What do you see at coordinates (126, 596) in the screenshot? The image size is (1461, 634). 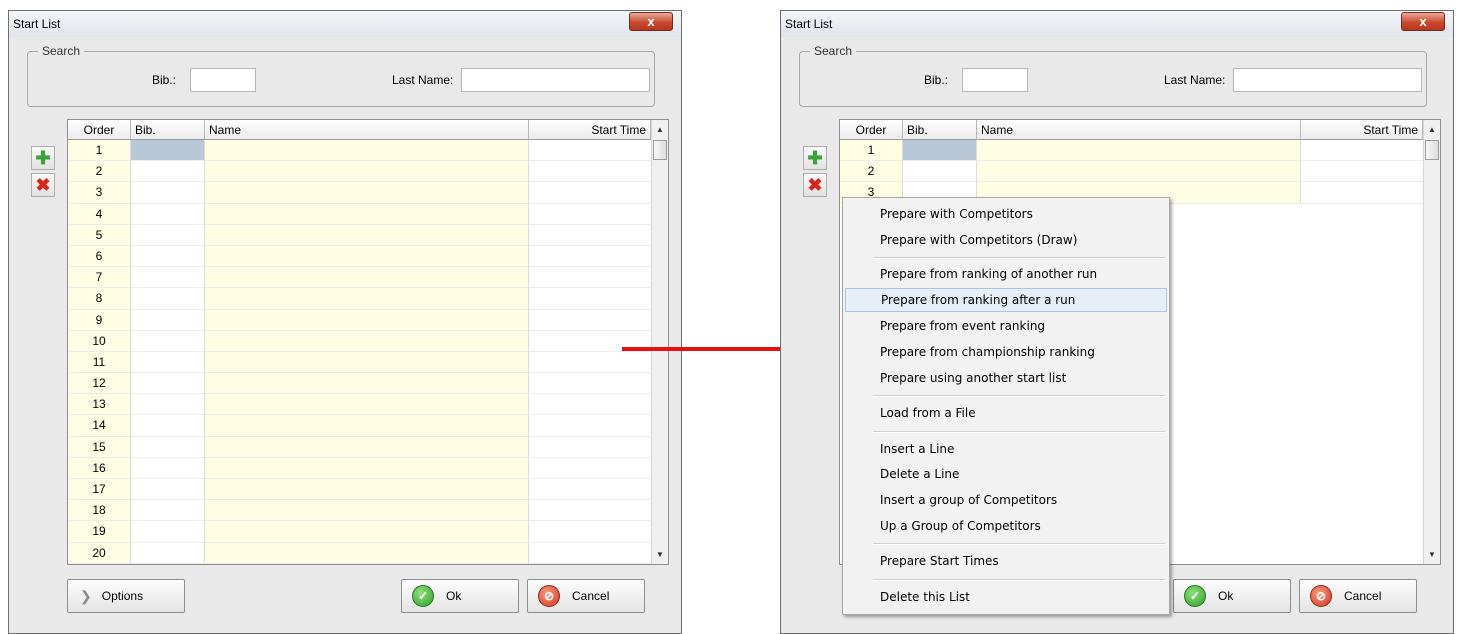 I see `options-button: ❯ Options` at bounding box center [126, 596].